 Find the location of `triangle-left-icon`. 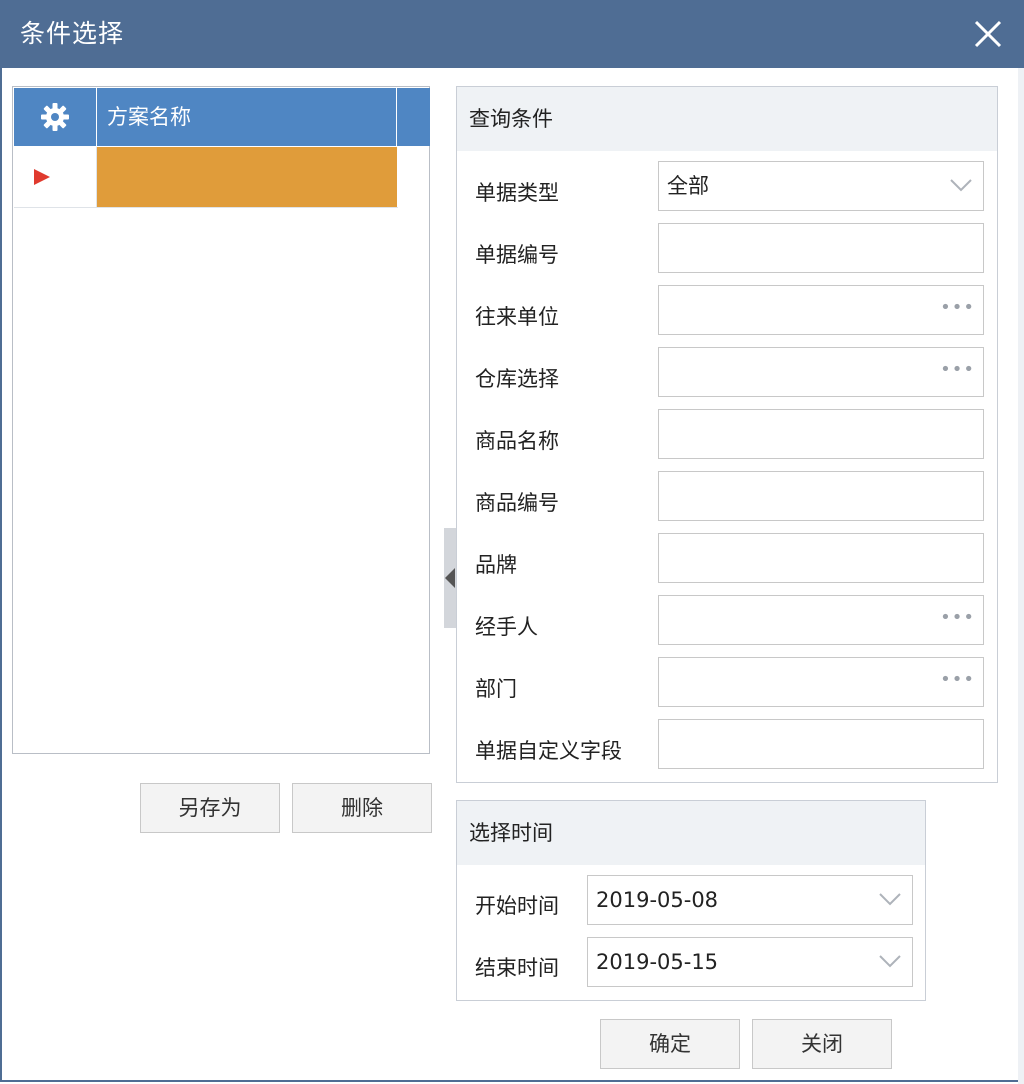

triangle-left-icon is located at coordinates (450, 578).